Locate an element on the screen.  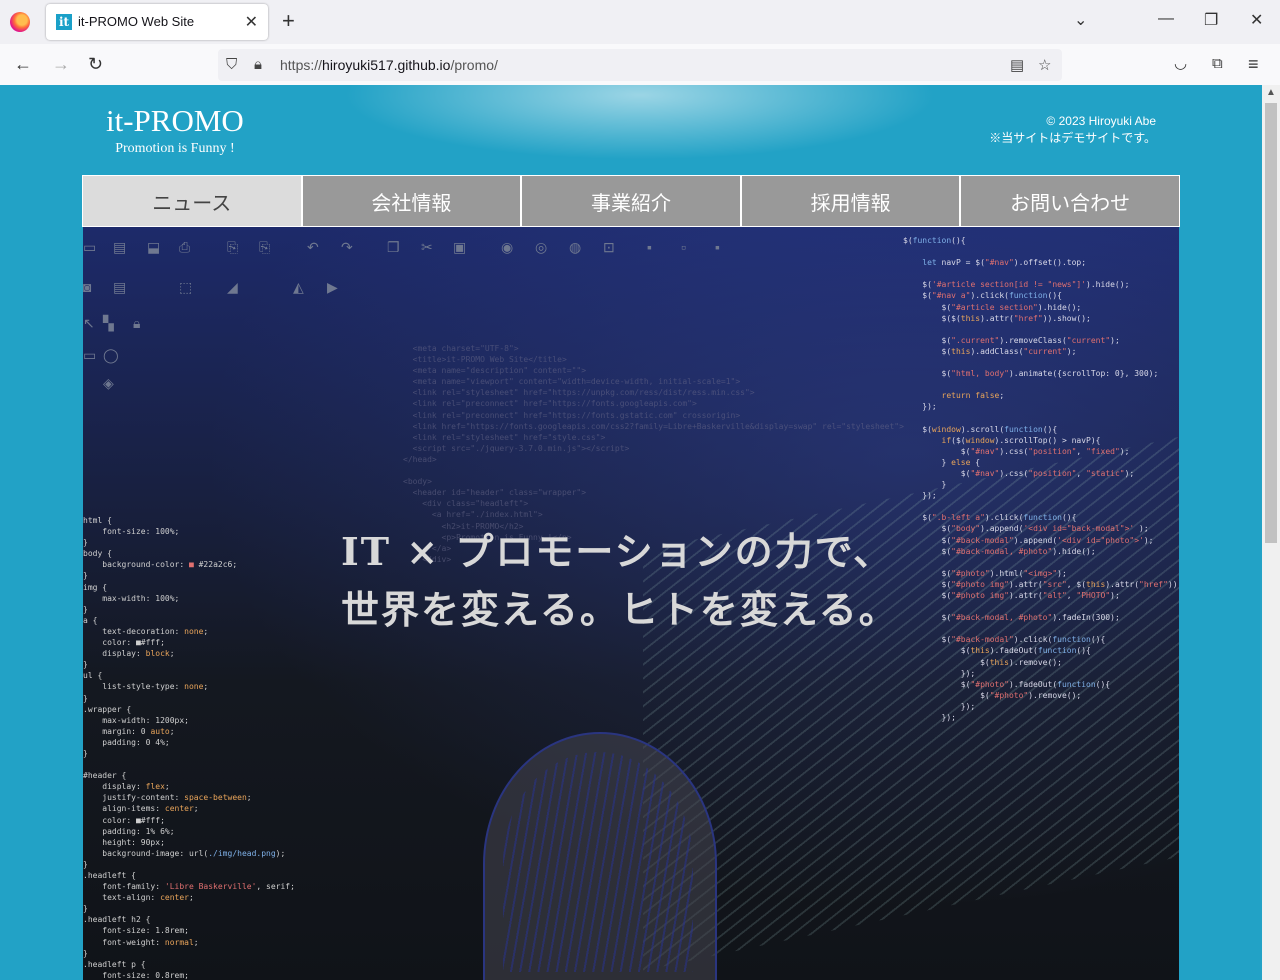
hero-line-1: IT × プロモーションの力で、 is located at coordinates (617, 551).